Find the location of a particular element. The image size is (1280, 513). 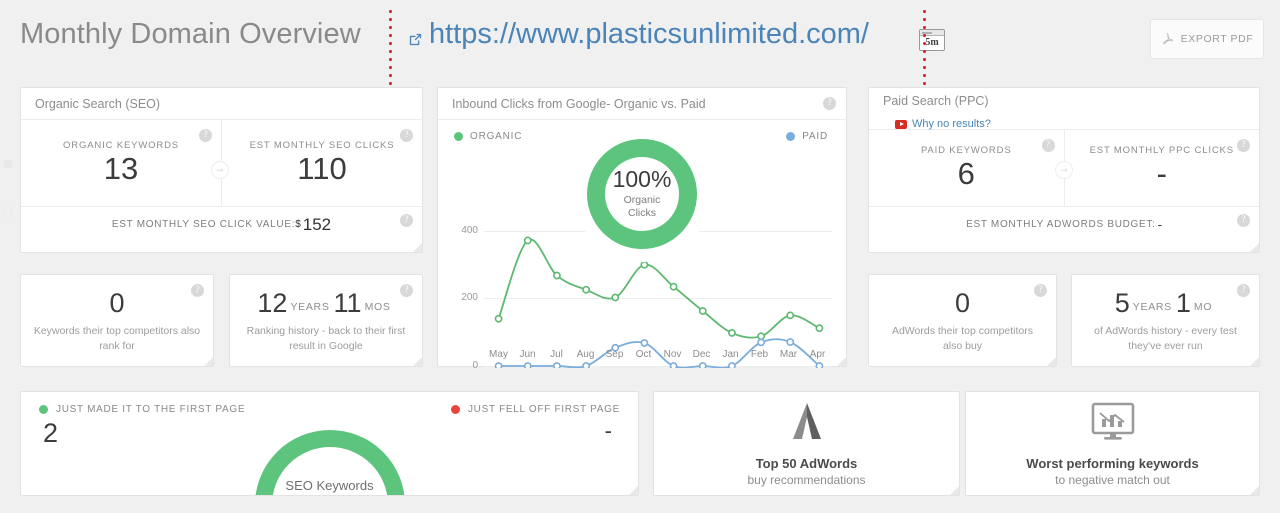

ppc-clicks-value: - is located at coordinates (1161, 174).